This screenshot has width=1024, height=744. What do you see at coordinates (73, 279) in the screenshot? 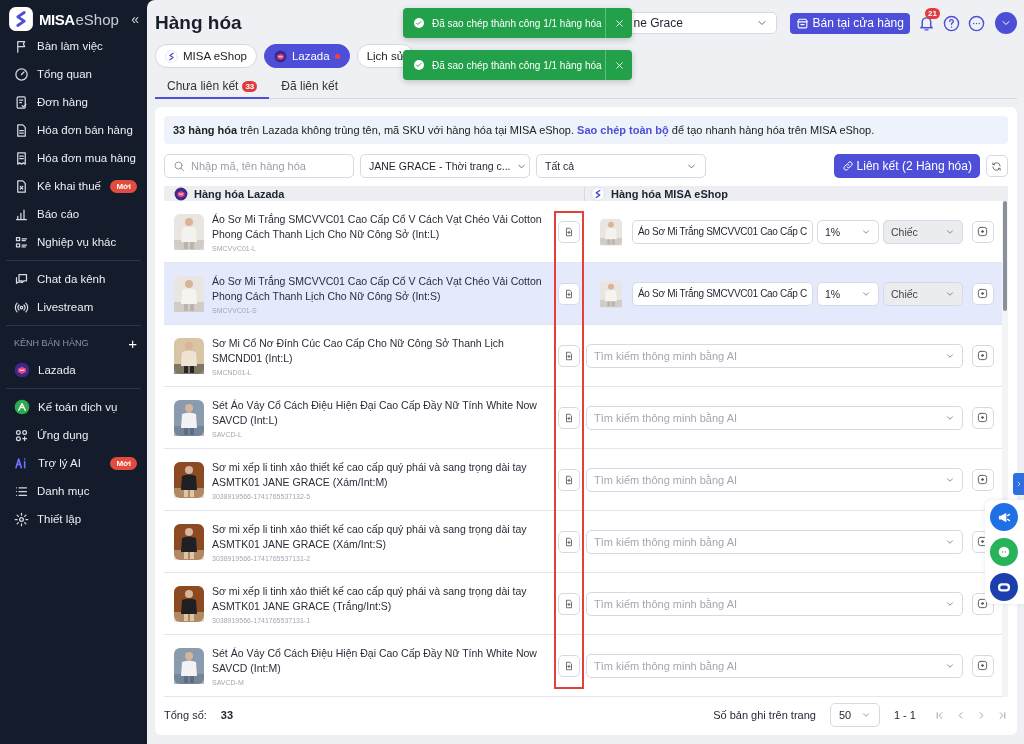
I see `sidebar-item: Chat đa kênh` at bounding box center [73, 279].